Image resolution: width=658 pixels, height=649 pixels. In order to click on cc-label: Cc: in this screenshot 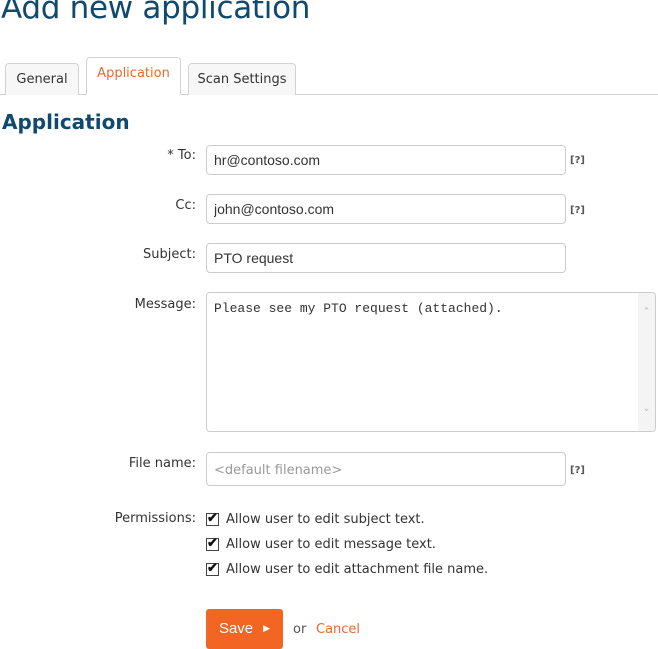, I will do `click(185, 205)`.